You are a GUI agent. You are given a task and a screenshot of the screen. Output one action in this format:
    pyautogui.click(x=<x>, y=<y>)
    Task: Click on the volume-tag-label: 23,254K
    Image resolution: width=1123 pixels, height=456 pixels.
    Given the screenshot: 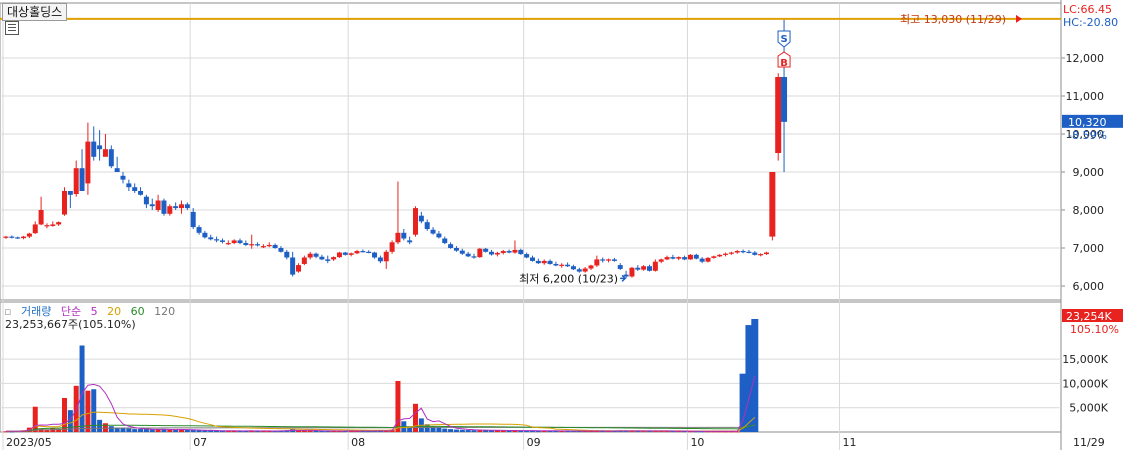 What is the action you would take?
    pyautogui.click(x=1089, y=316)
    